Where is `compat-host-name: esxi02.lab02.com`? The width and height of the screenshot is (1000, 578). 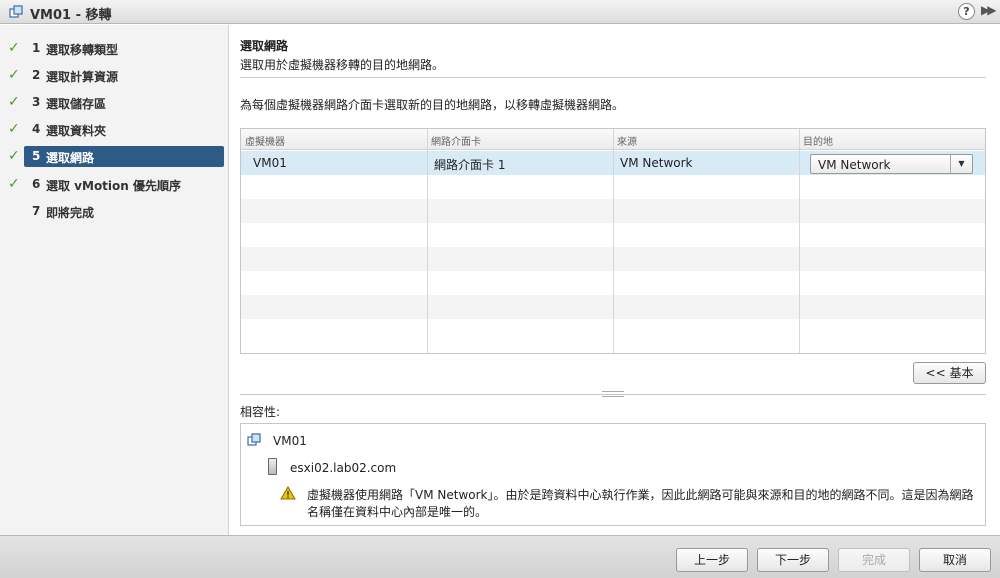
compat-host-name: esxi02.lab02.com is located at coordinates (343, 468).